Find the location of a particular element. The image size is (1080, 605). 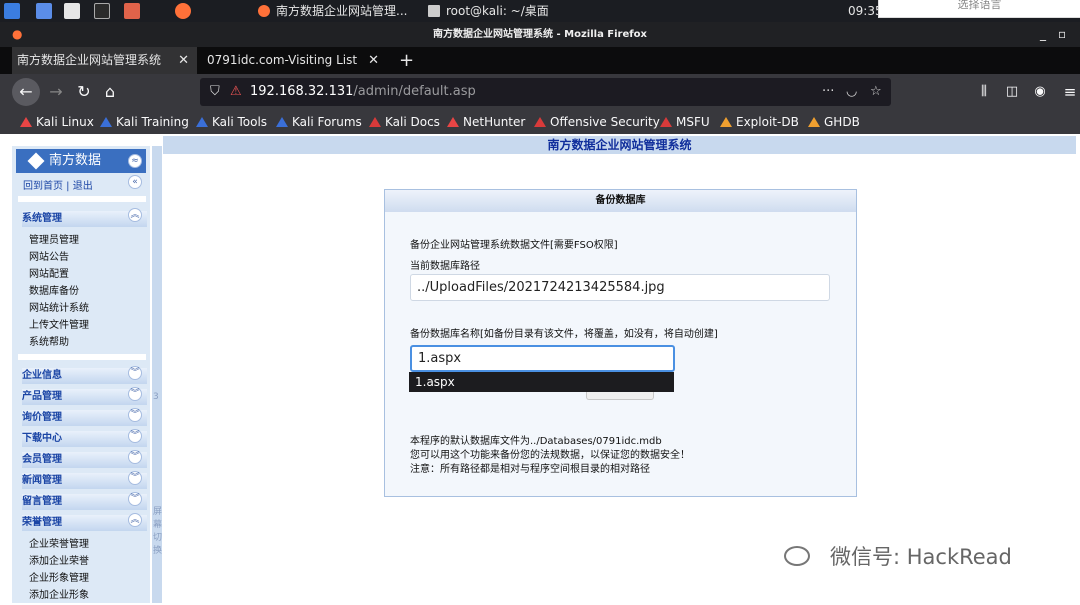

terminal-small-icon is located at coordinates (434, 11).